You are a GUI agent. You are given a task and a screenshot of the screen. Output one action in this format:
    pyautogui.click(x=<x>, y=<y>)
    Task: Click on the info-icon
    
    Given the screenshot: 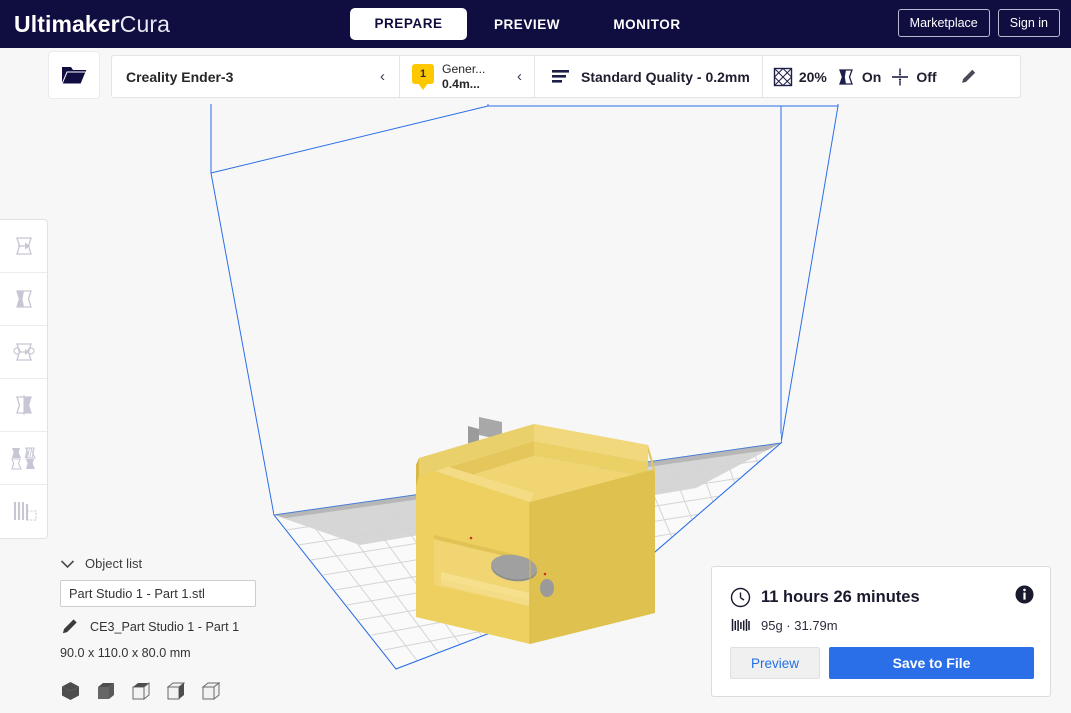 What is the action you would take?
    pyautogui.click(x=1024, y=597)
    